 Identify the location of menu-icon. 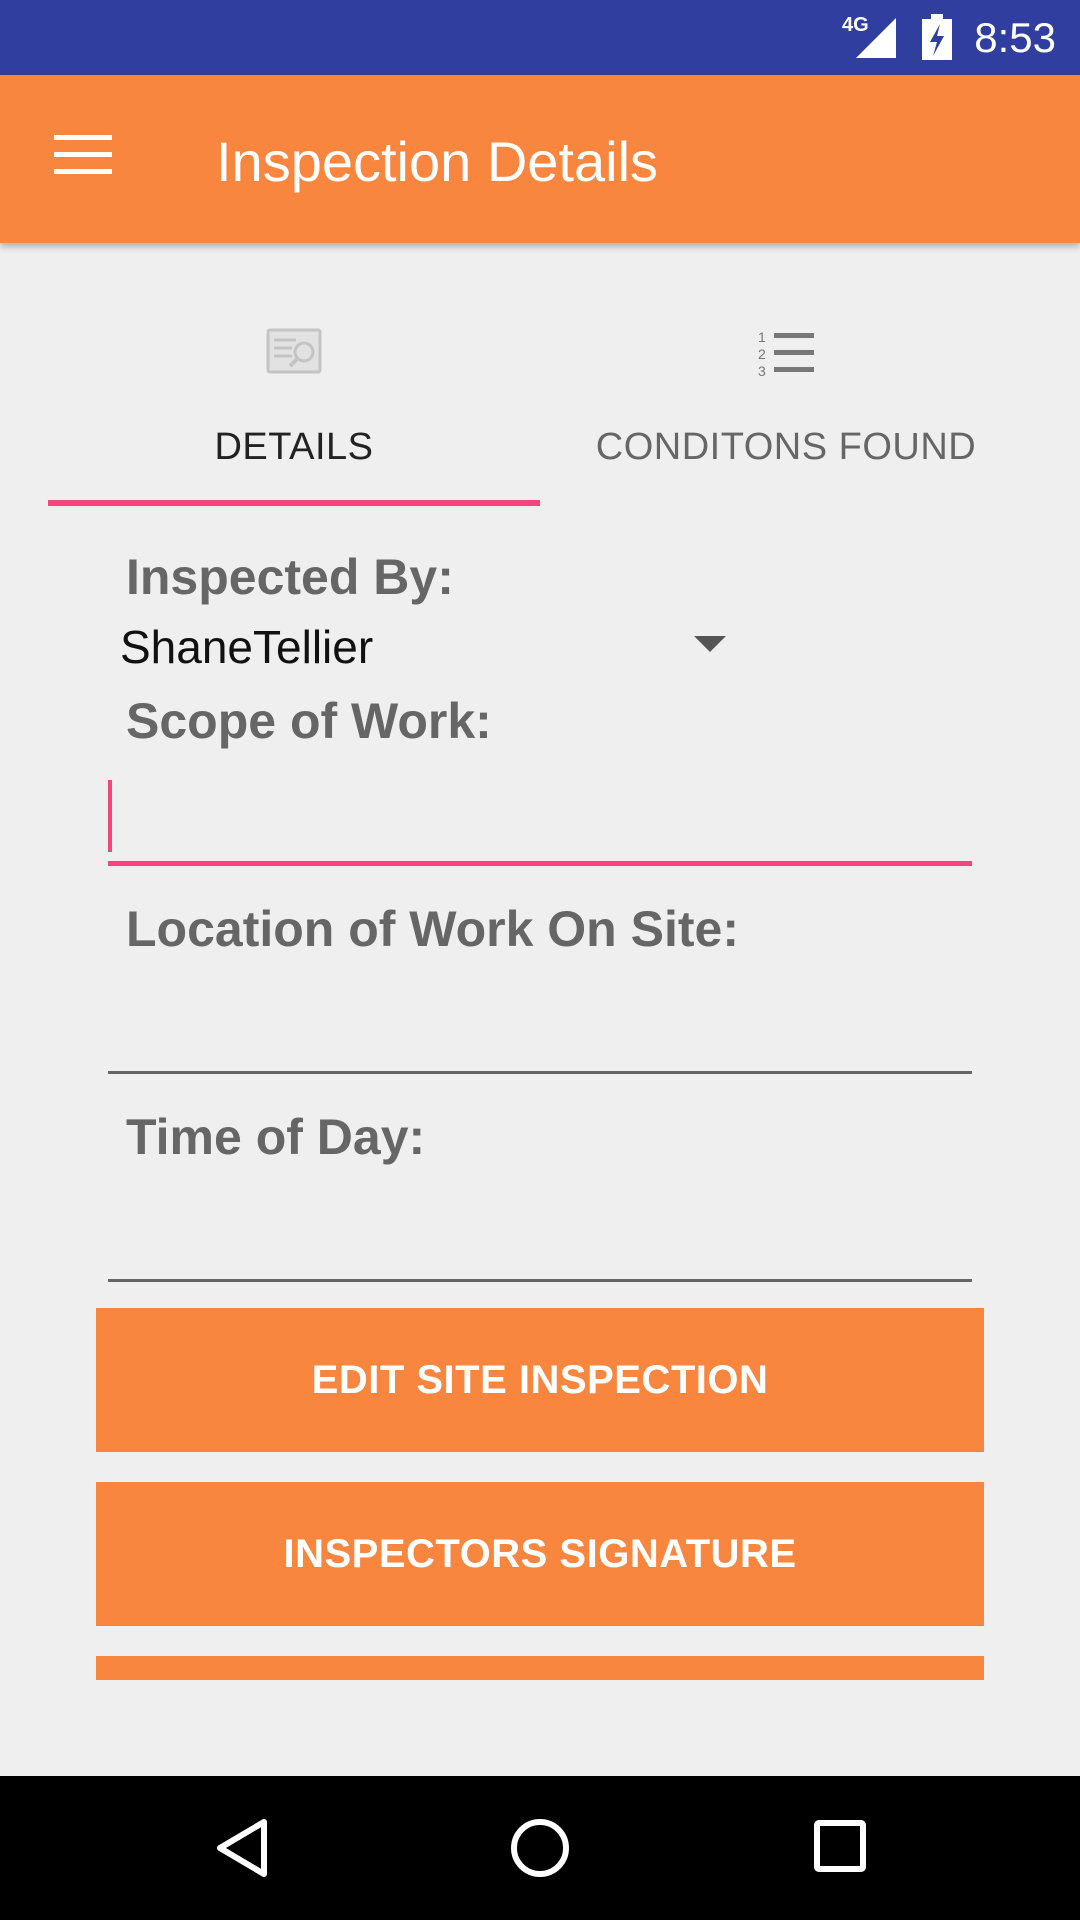
(83, 158).